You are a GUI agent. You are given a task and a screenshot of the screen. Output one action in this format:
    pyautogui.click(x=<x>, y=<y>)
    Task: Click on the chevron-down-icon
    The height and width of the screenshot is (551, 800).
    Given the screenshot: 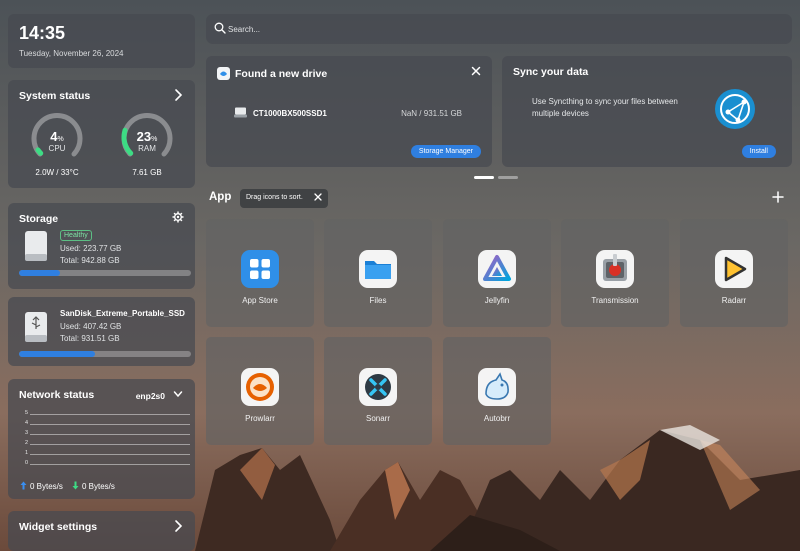 What is the action you would take?
    pyautogui.click(x=178, y=394)
    